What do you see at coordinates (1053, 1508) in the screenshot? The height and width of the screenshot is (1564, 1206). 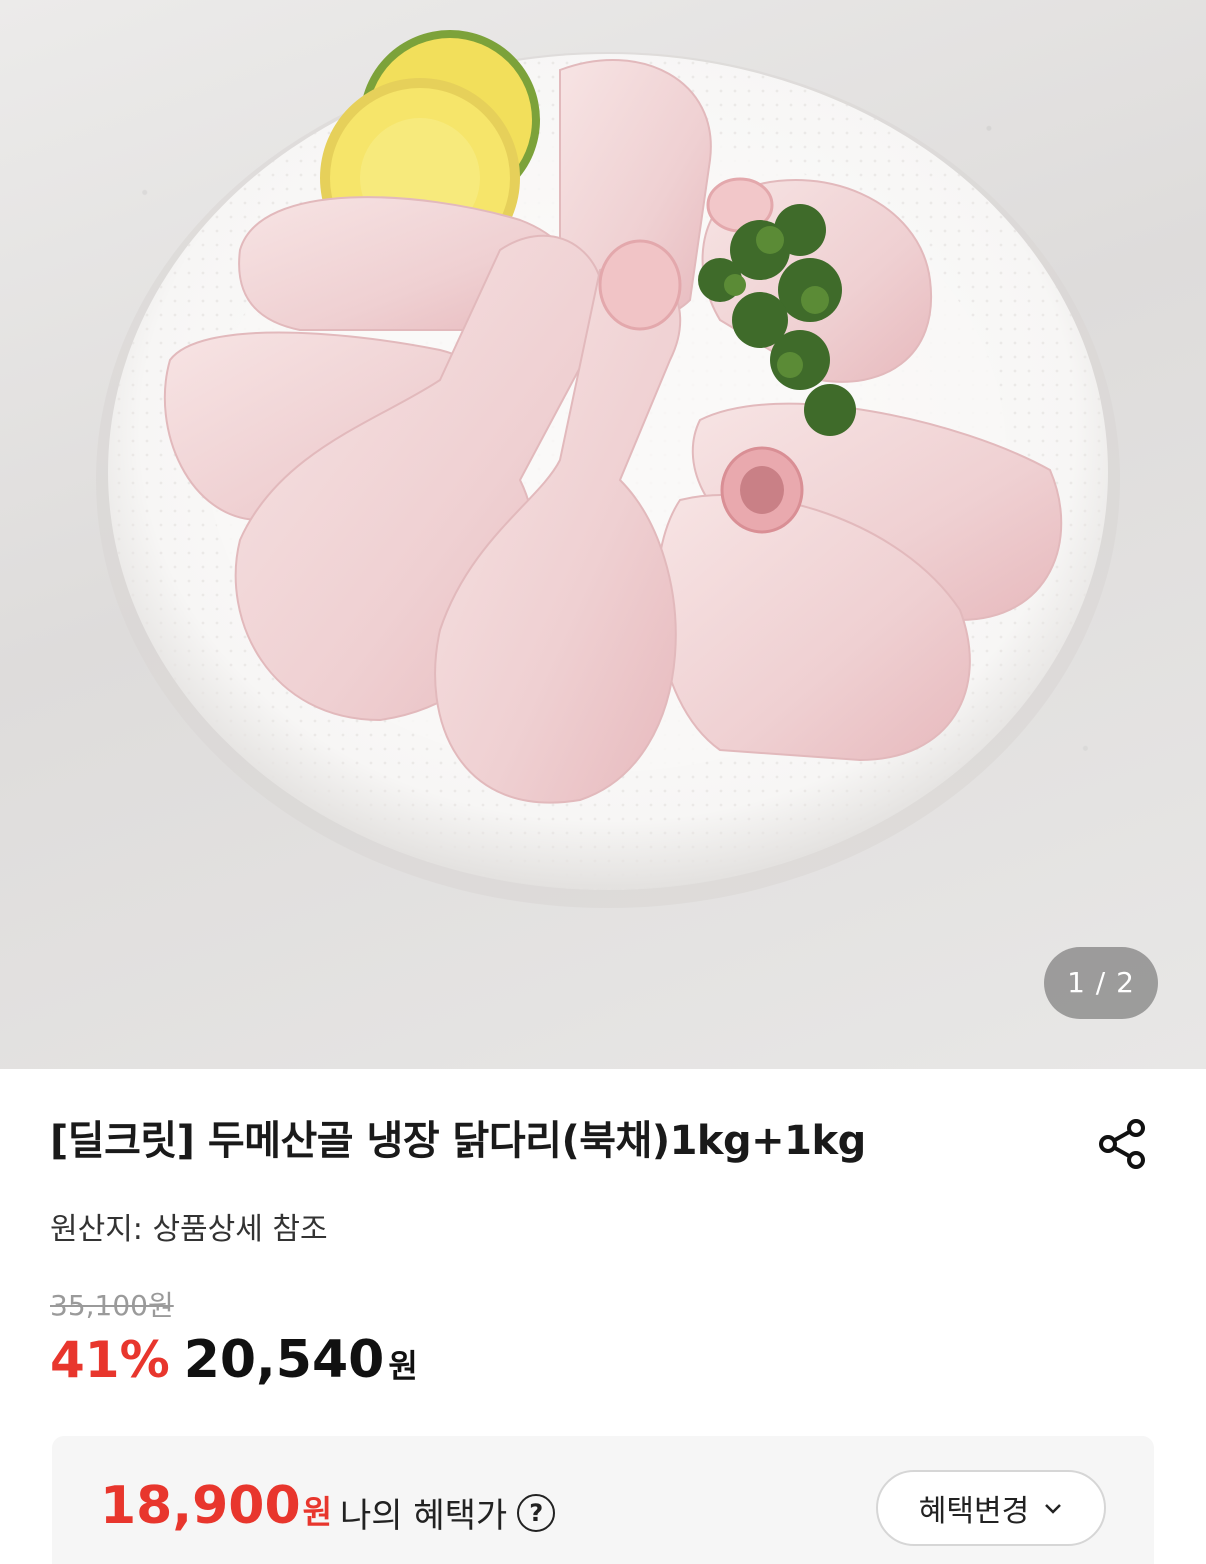 I see `chevron-down-icon` at bounding box center [1053, 1508].